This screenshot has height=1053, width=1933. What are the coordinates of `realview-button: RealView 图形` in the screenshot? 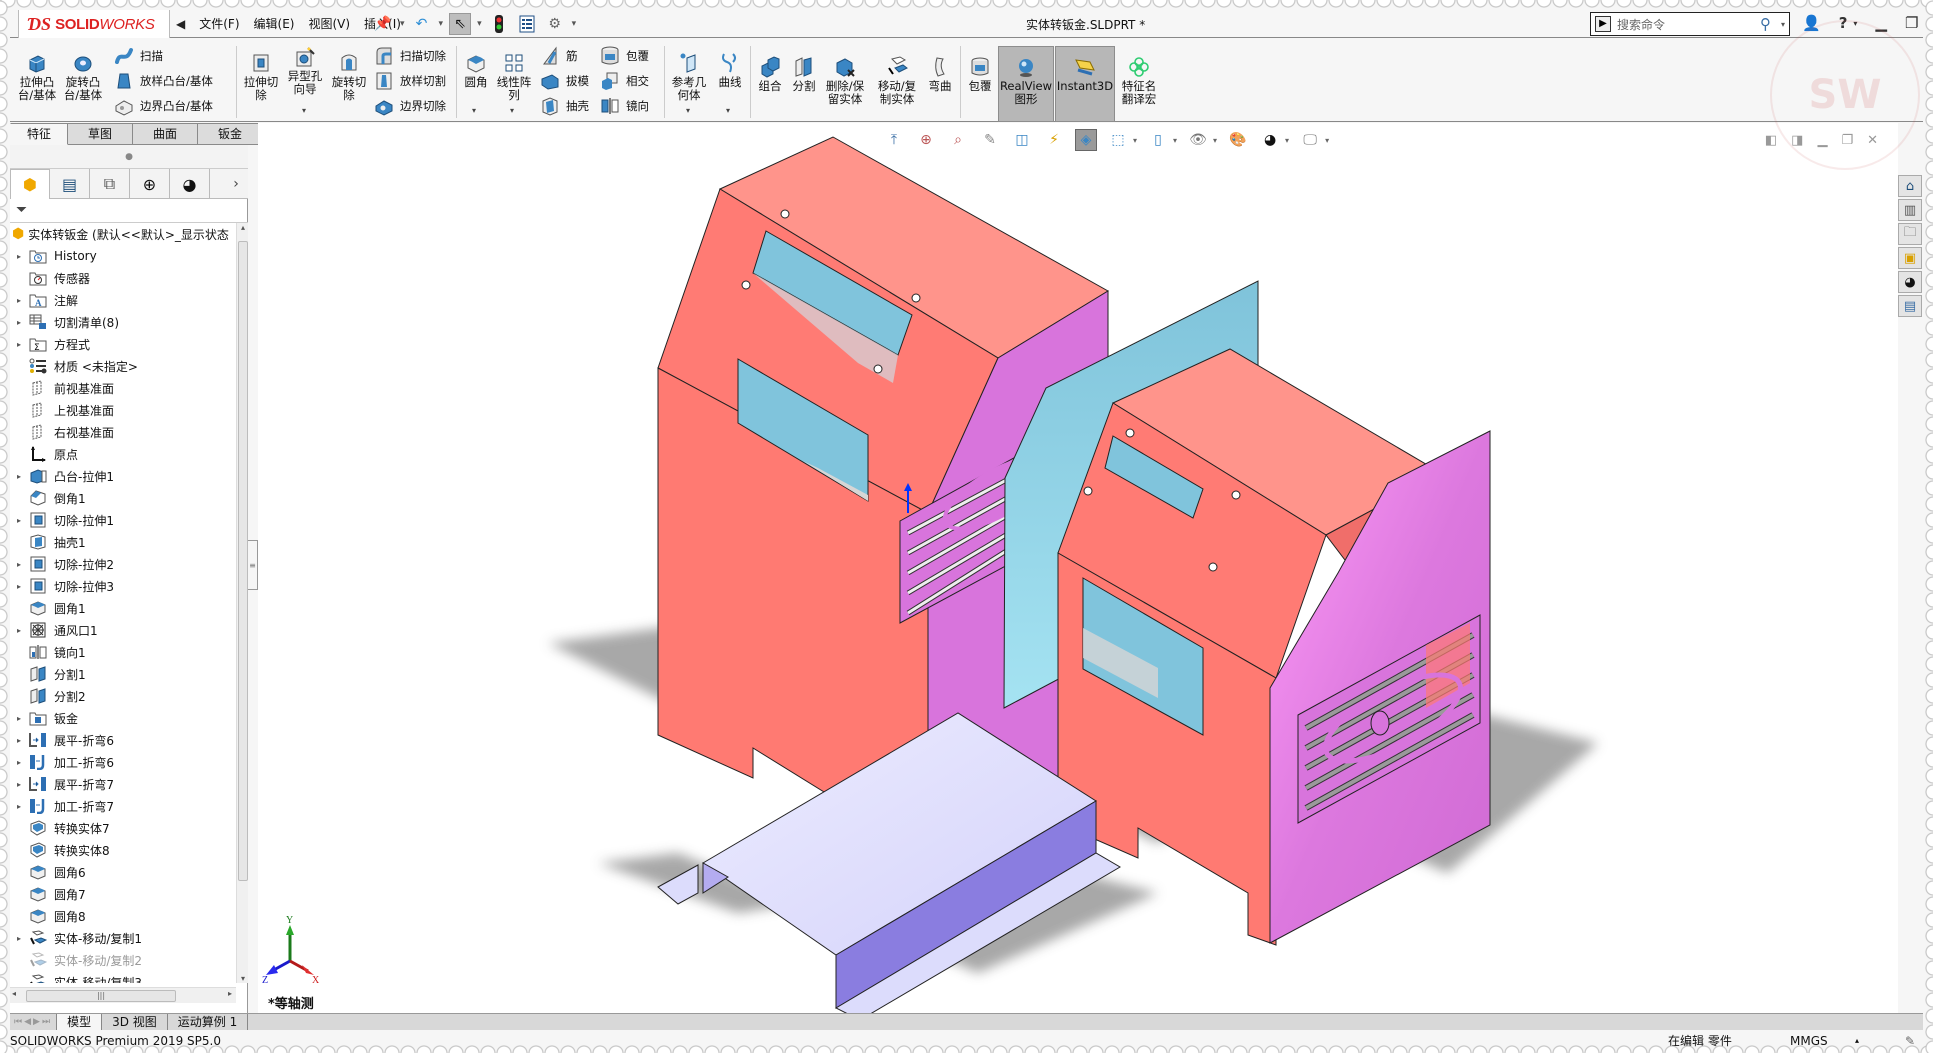 It's located at (1026, 81).